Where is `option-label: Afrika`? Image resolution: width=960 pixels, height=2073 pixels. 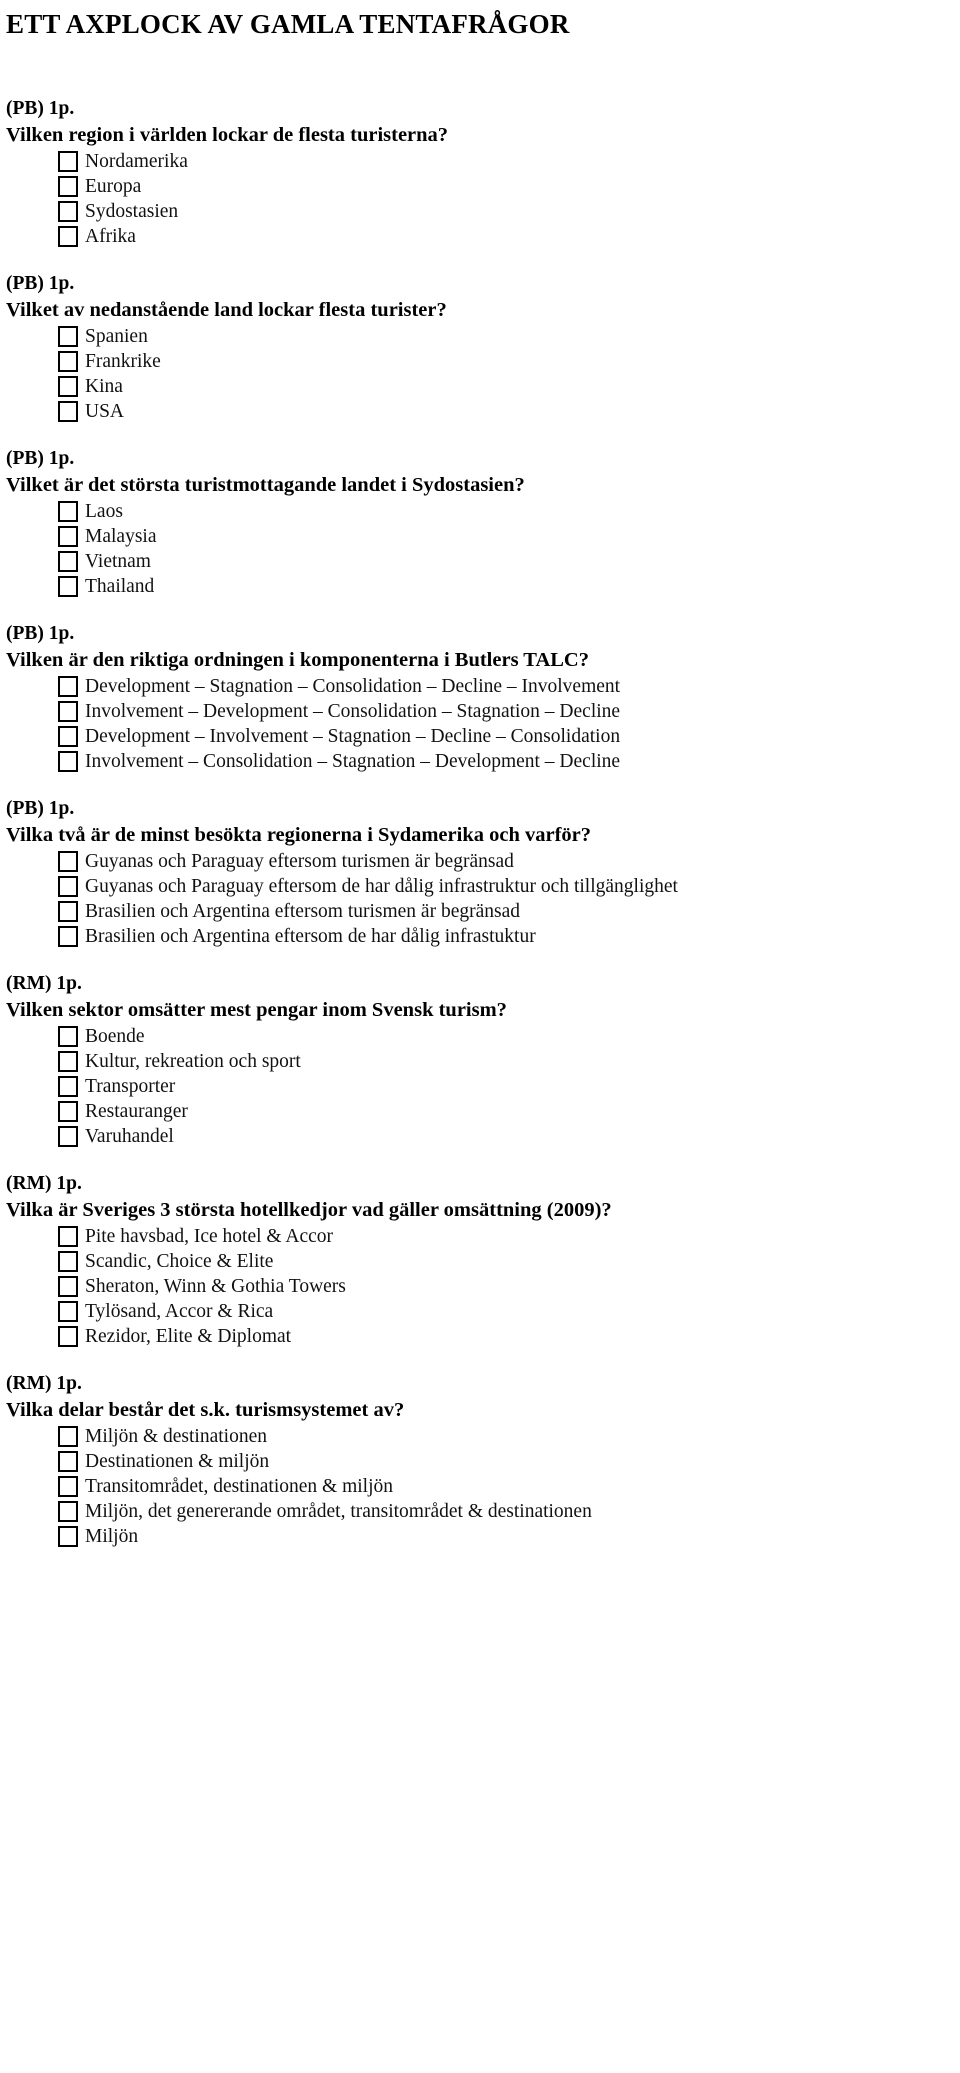
option-label: Afrika is located at coordinates (110, 236).